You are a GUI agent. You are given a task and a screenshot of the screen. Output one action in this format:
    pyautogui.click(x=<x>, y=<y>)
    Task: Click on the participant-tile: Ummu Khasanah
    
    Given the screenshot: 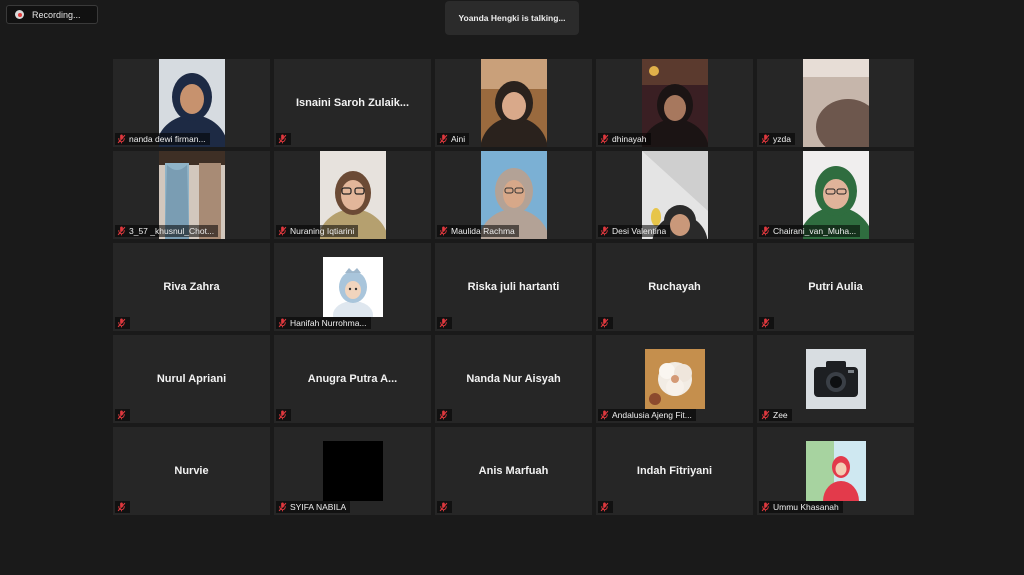 What is the action you would take?
    pyautogui.click(x=835, y=471)
    